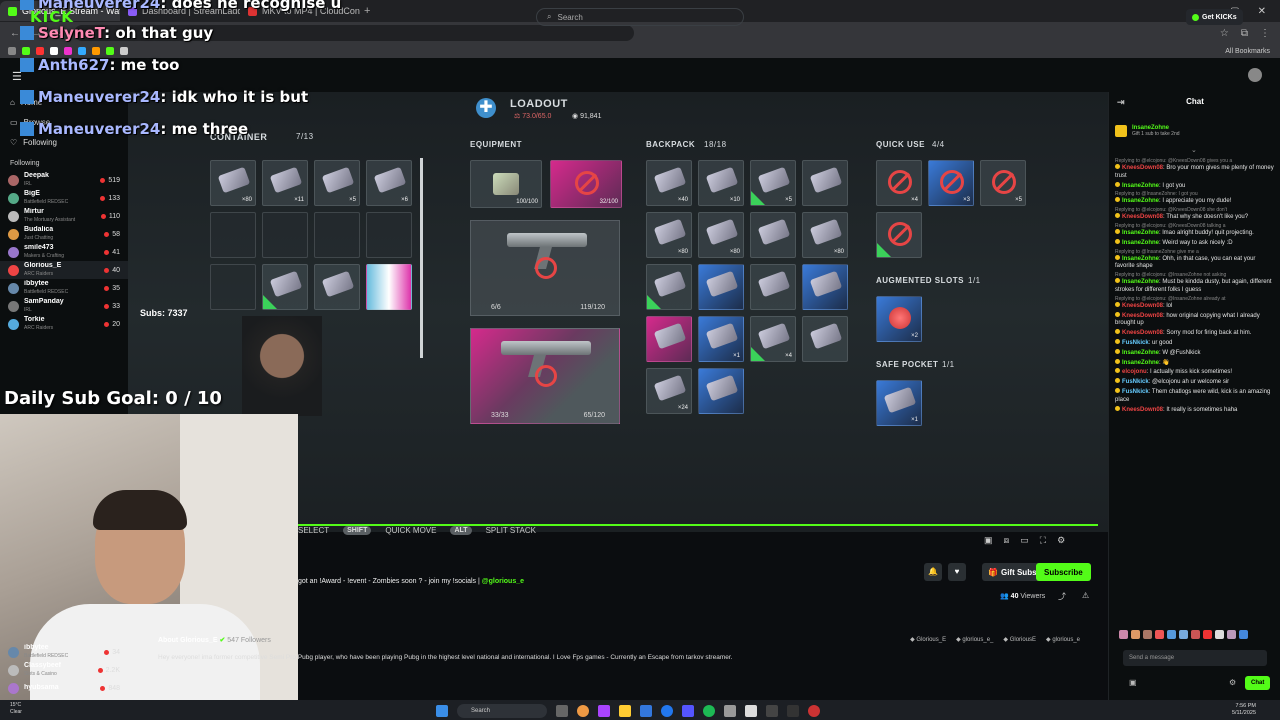  Describe the element at coordinates (502, 711) in the screenshot. I see `taskbar-search: Search` at that location.